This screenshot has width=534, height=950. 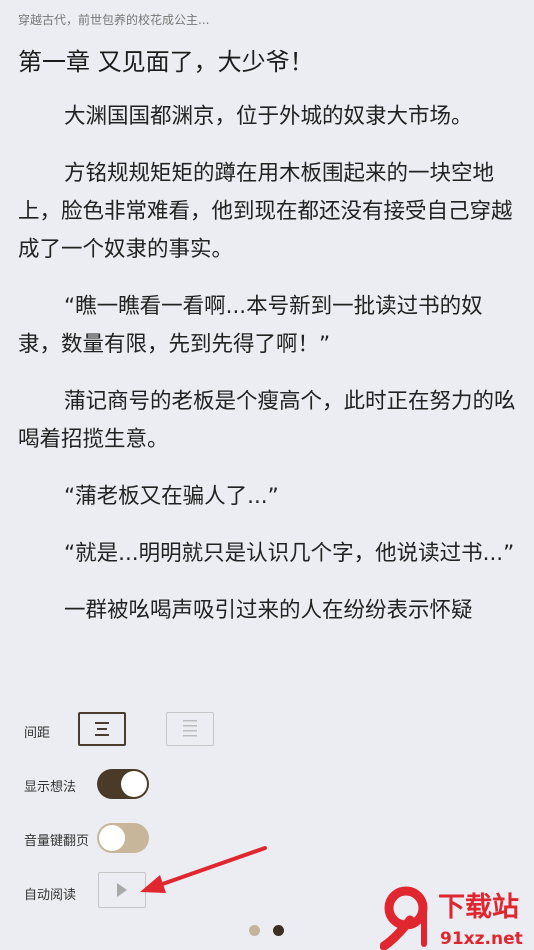 I want to click on paragraph: “瞧一瞧看一看啊...本号新到一批读过书的奴隶，数量有限，先到先得了啊！”, so click(x=250, y=325).